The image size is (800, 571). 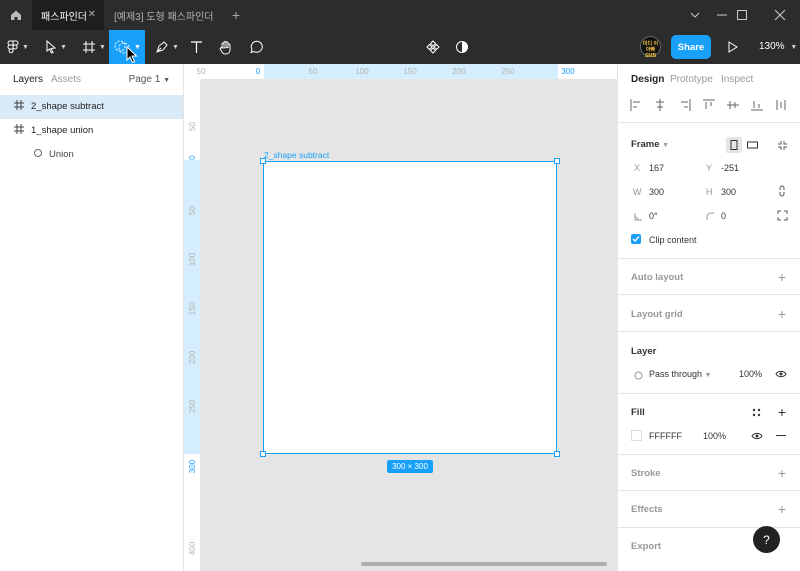 What do you see at coordinates (296, 155) in the screenshot?
I see `frame-name-label: 2_shape subtract` at bounding box center [296, 155].